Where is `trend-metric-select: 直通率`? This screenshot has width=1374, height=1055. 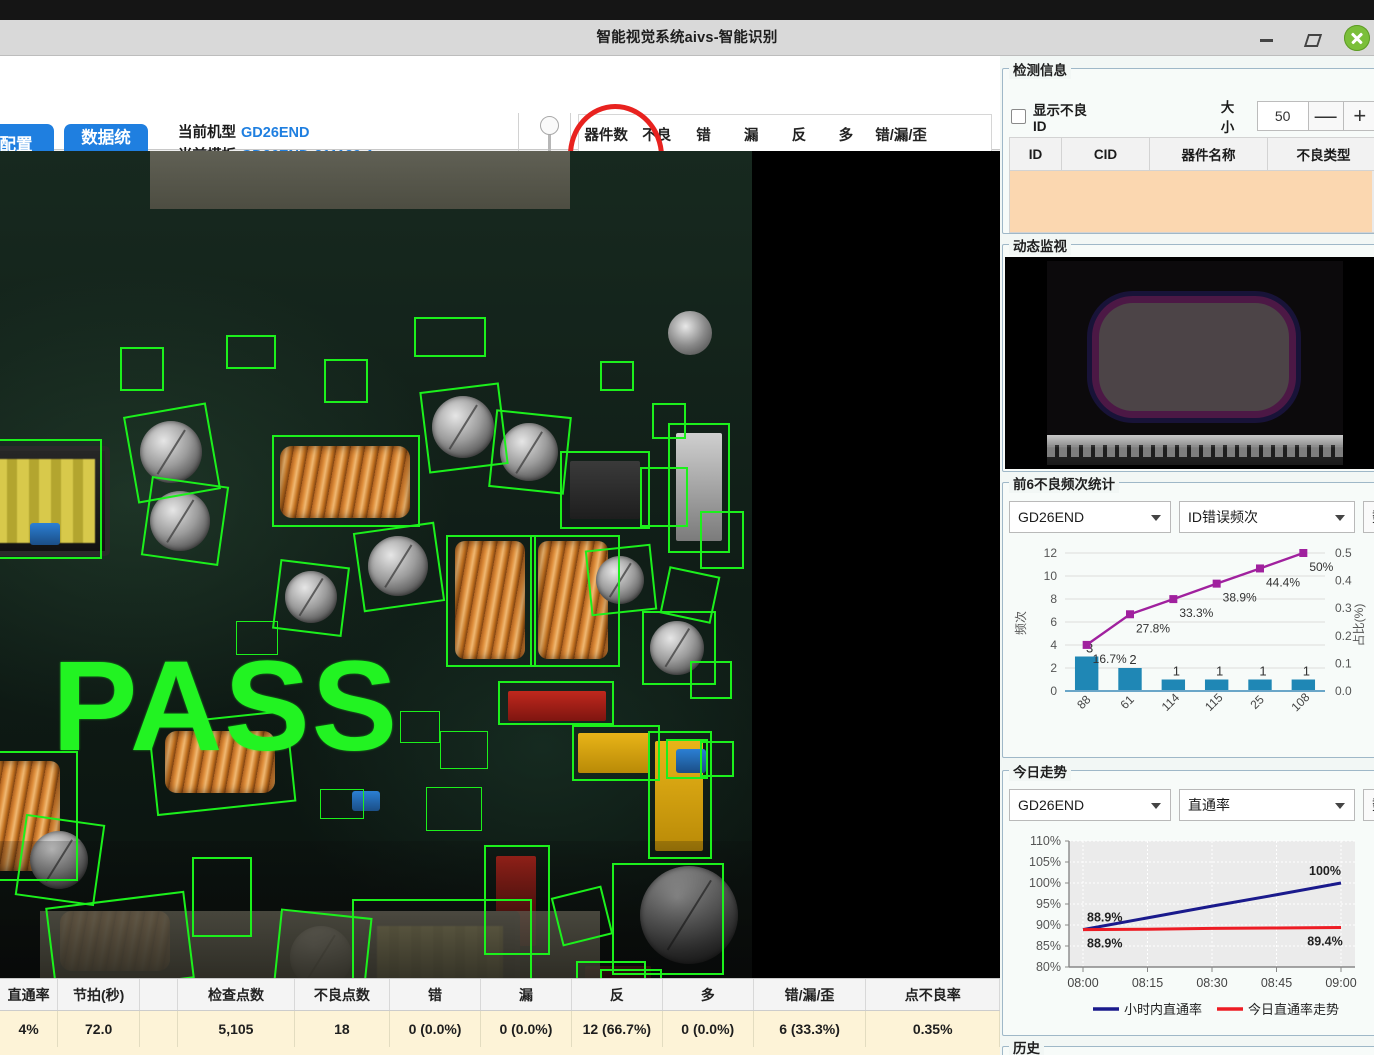
trend-metric-select: 直通率 is located at coordinates (1267, 805).